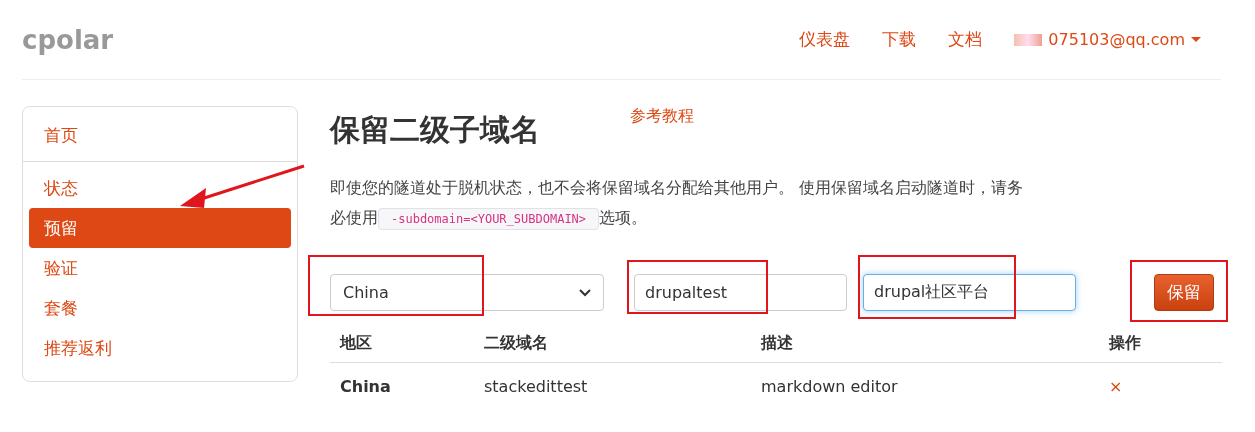 The height and width of the screenshot is (432, 1255). I want to click on table-cell-text: stackedittest, so click(536, 386).